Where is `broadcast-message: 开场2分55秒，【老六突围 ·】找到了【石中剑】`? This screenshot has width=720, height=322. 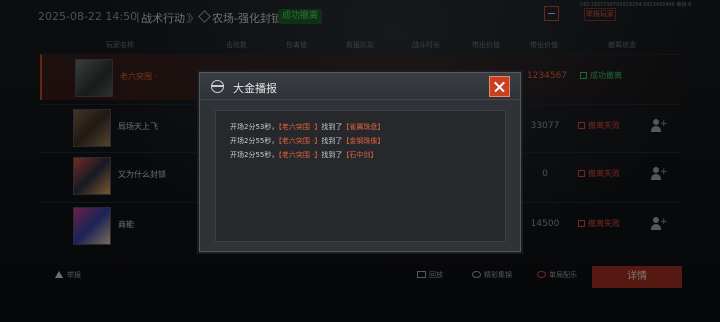 broadcast-message: 开场2分55秒，【老六突围 ·】找到了【石中剑】 is located at coordinates (303, 155).